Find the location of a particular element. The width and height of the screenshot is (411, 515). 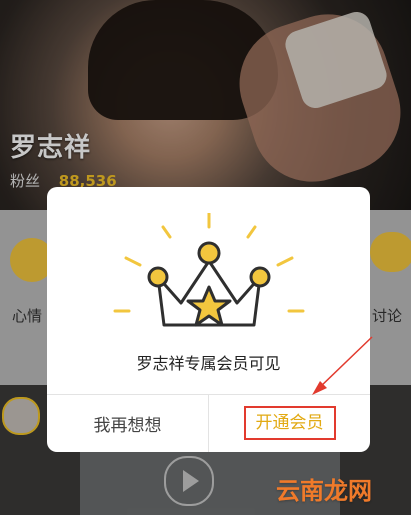

open-membership-button: 开通会员 is located at coordinates (289, 423).